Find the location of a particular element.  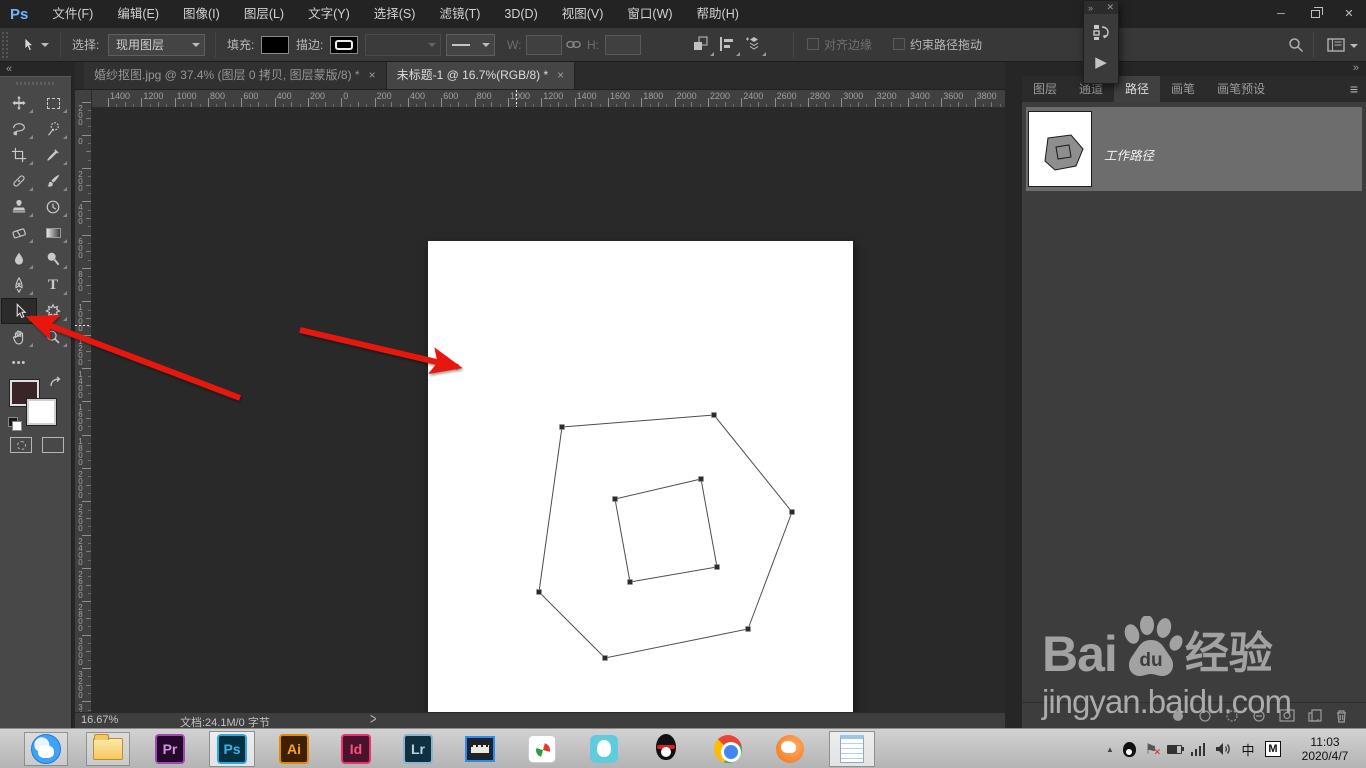

menu-item: 图像(I) is located at coordinates (201, 14).